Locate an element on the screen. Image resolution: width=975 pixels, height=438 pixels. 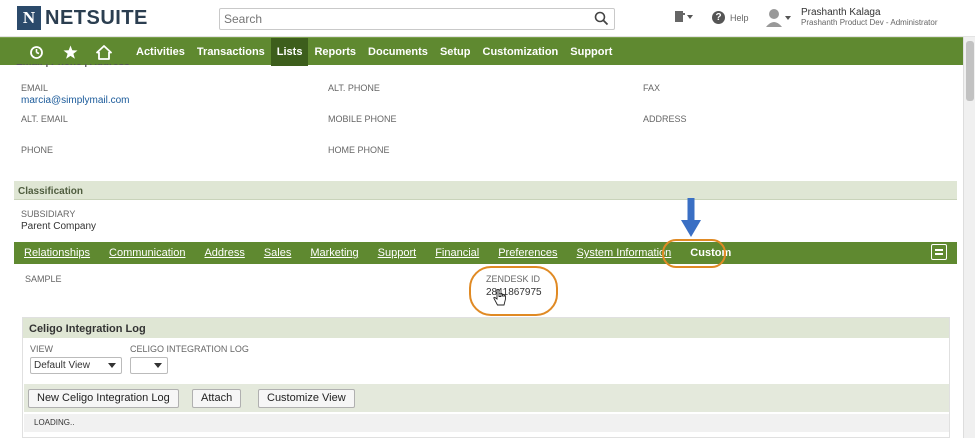
page-scrollbar is located at coordinates (969, 237).